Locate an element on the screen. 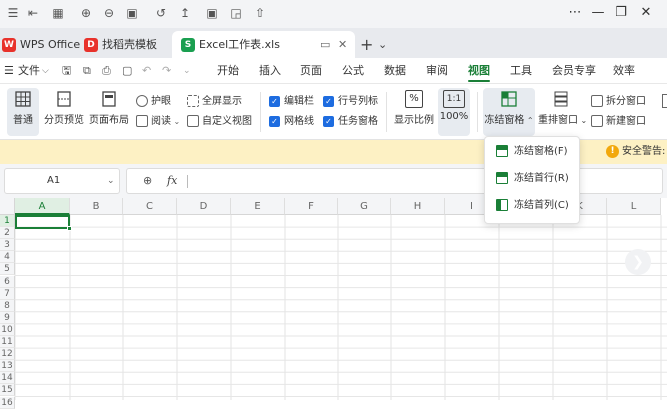 The height and width of the screenshot is (409, 667). apps-grid-icon: ▦ is located at coordinates (58, 13).